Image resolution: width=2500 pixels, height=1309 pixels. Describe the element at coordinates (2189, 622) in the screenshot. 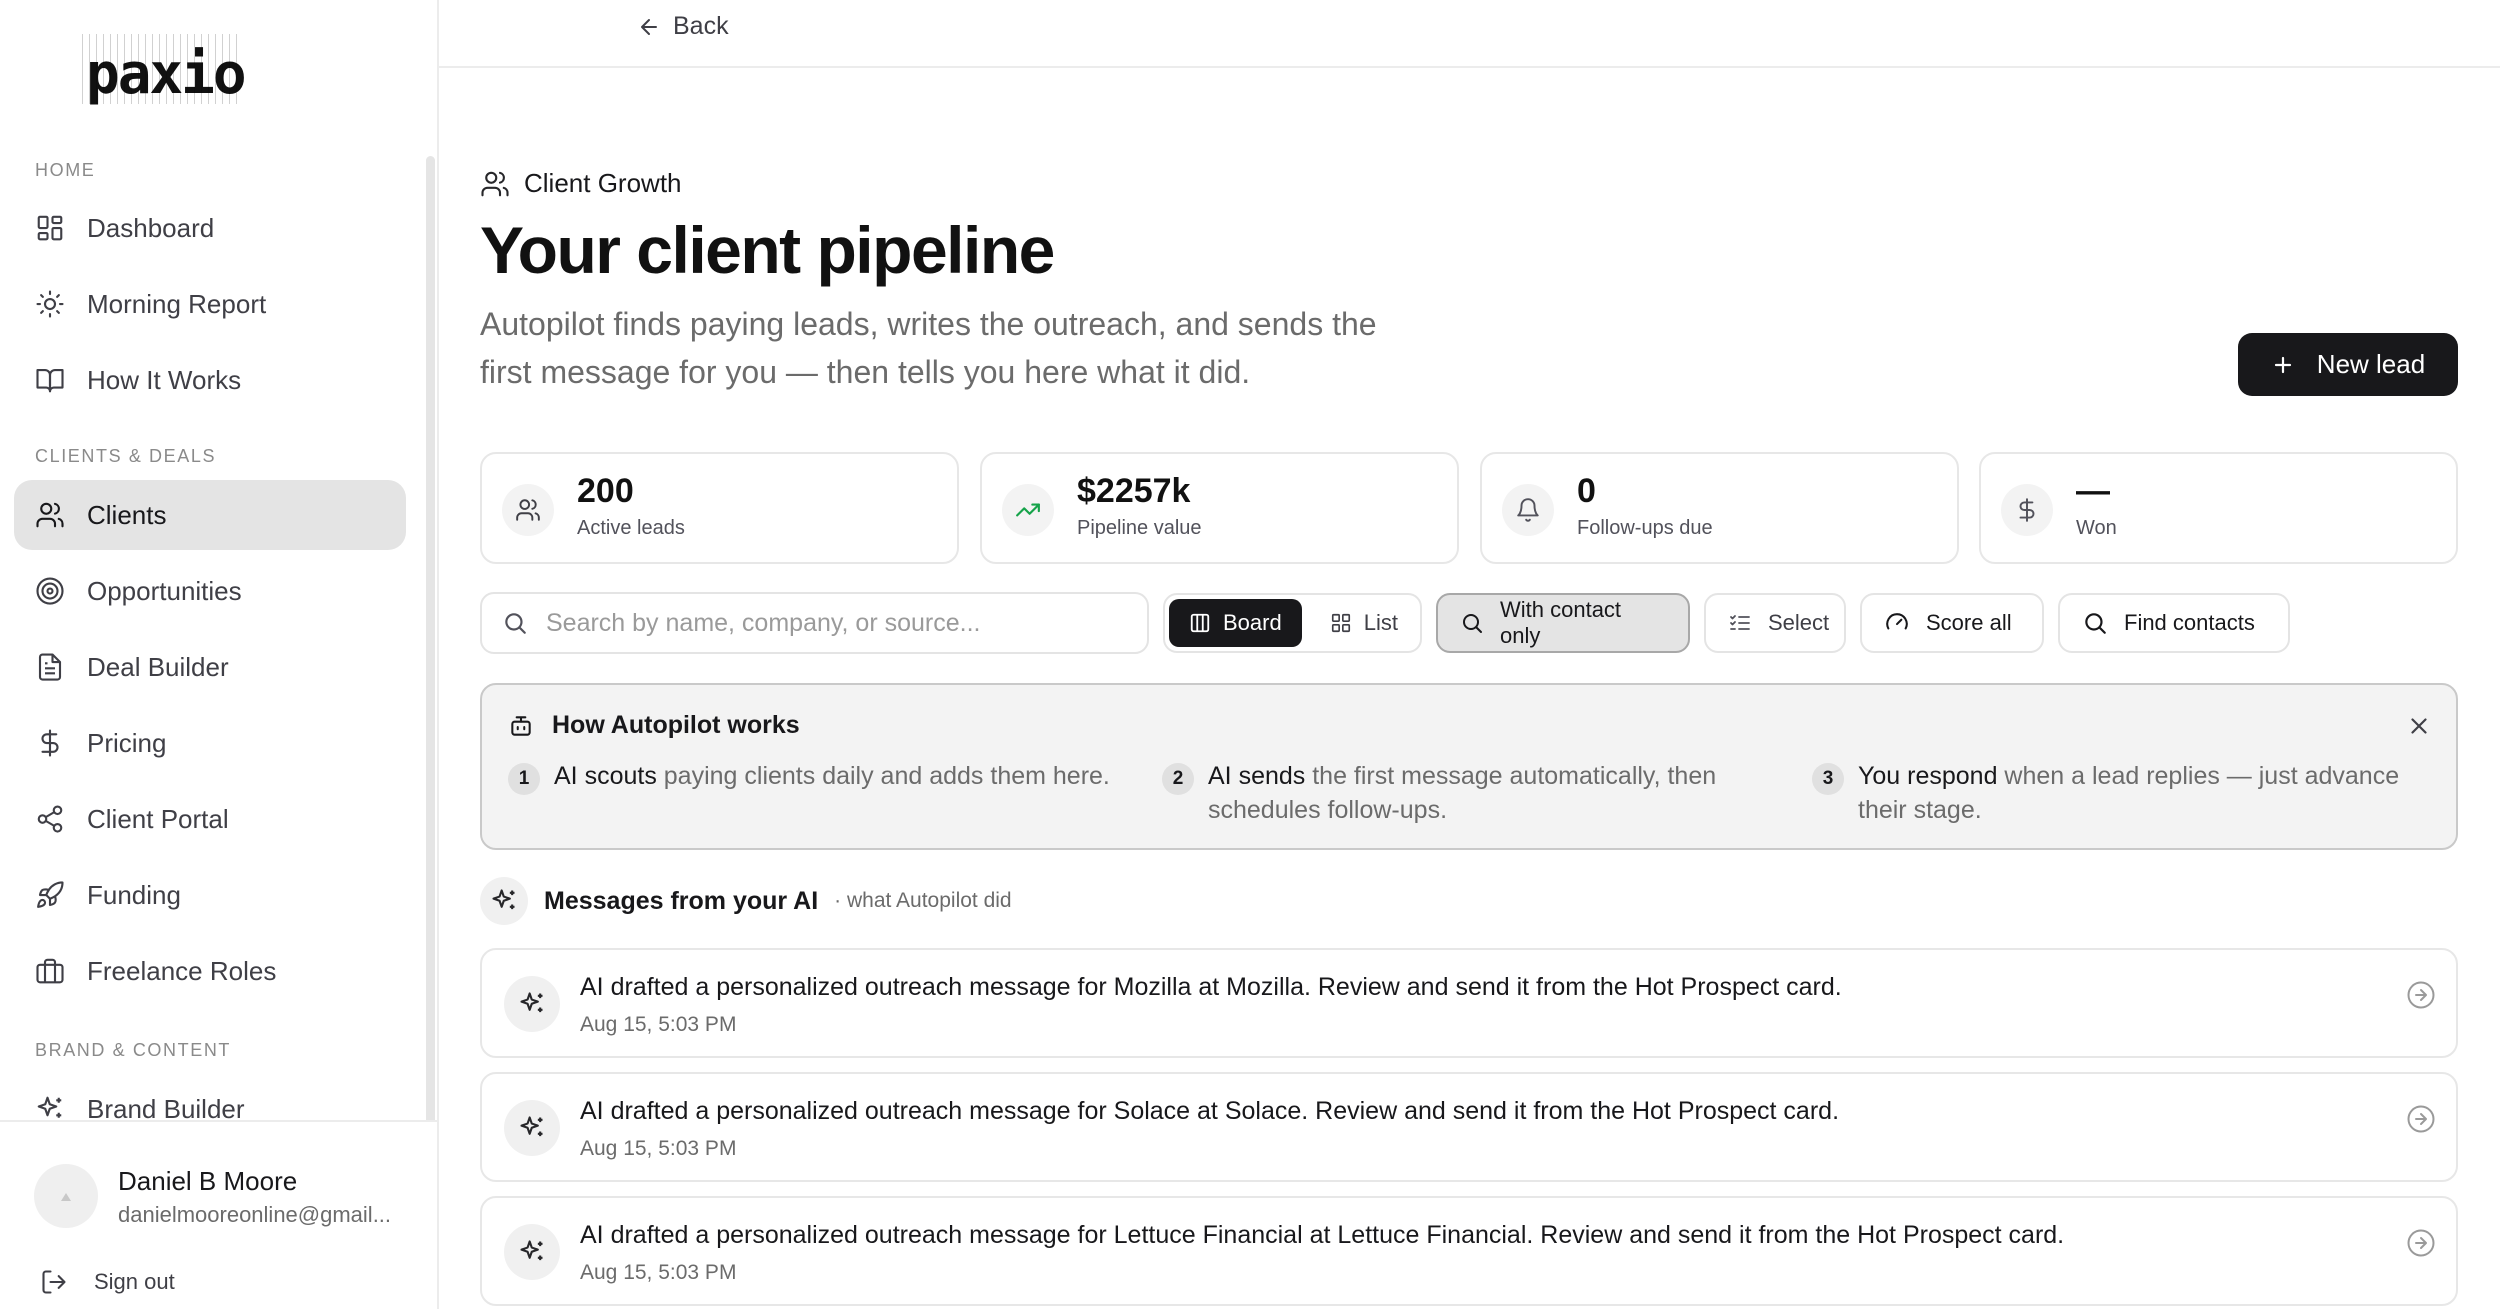

I see `find-contacts-label: Find contacts` at that location.